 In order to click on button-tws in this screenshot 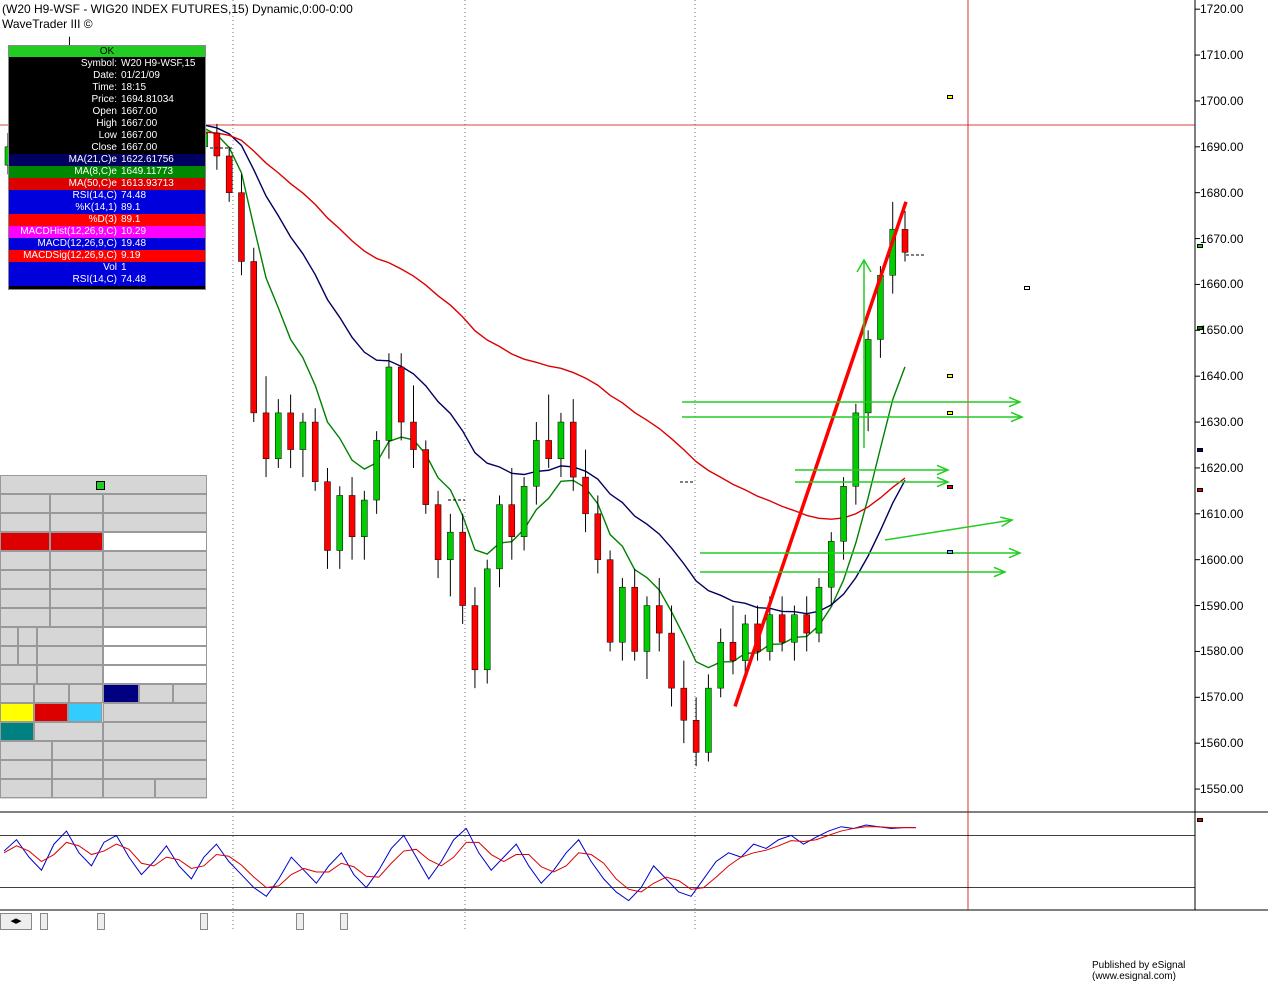, I will do `click(17, 693)`.